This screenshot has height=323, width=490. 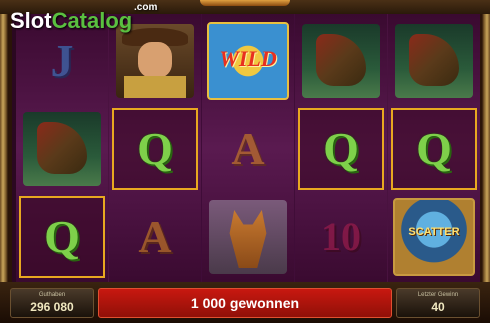 I want to click on scatter-symbol: SCATTER, so click(x=434, y=237).